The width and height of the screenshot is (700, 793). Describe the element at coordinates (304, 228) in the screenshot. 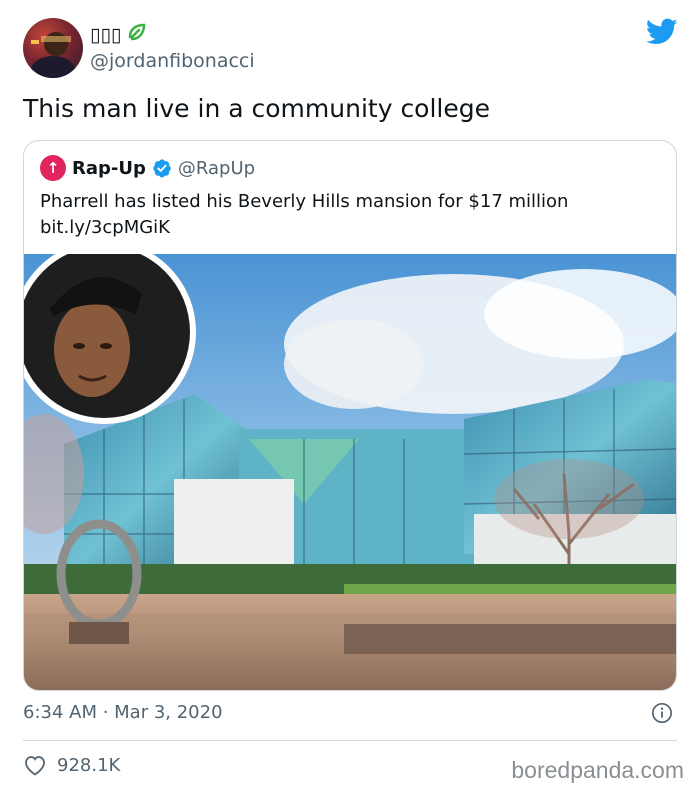

I see `quoted-link: bit.ly/3cpMGiK` at that location.